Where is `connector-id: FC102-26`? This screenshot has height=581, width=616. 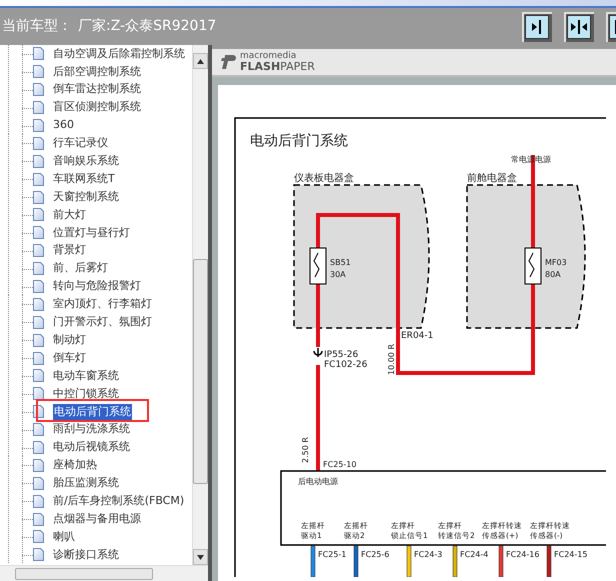 connector-id: FC102-26 is located at coordinates (346, 365).